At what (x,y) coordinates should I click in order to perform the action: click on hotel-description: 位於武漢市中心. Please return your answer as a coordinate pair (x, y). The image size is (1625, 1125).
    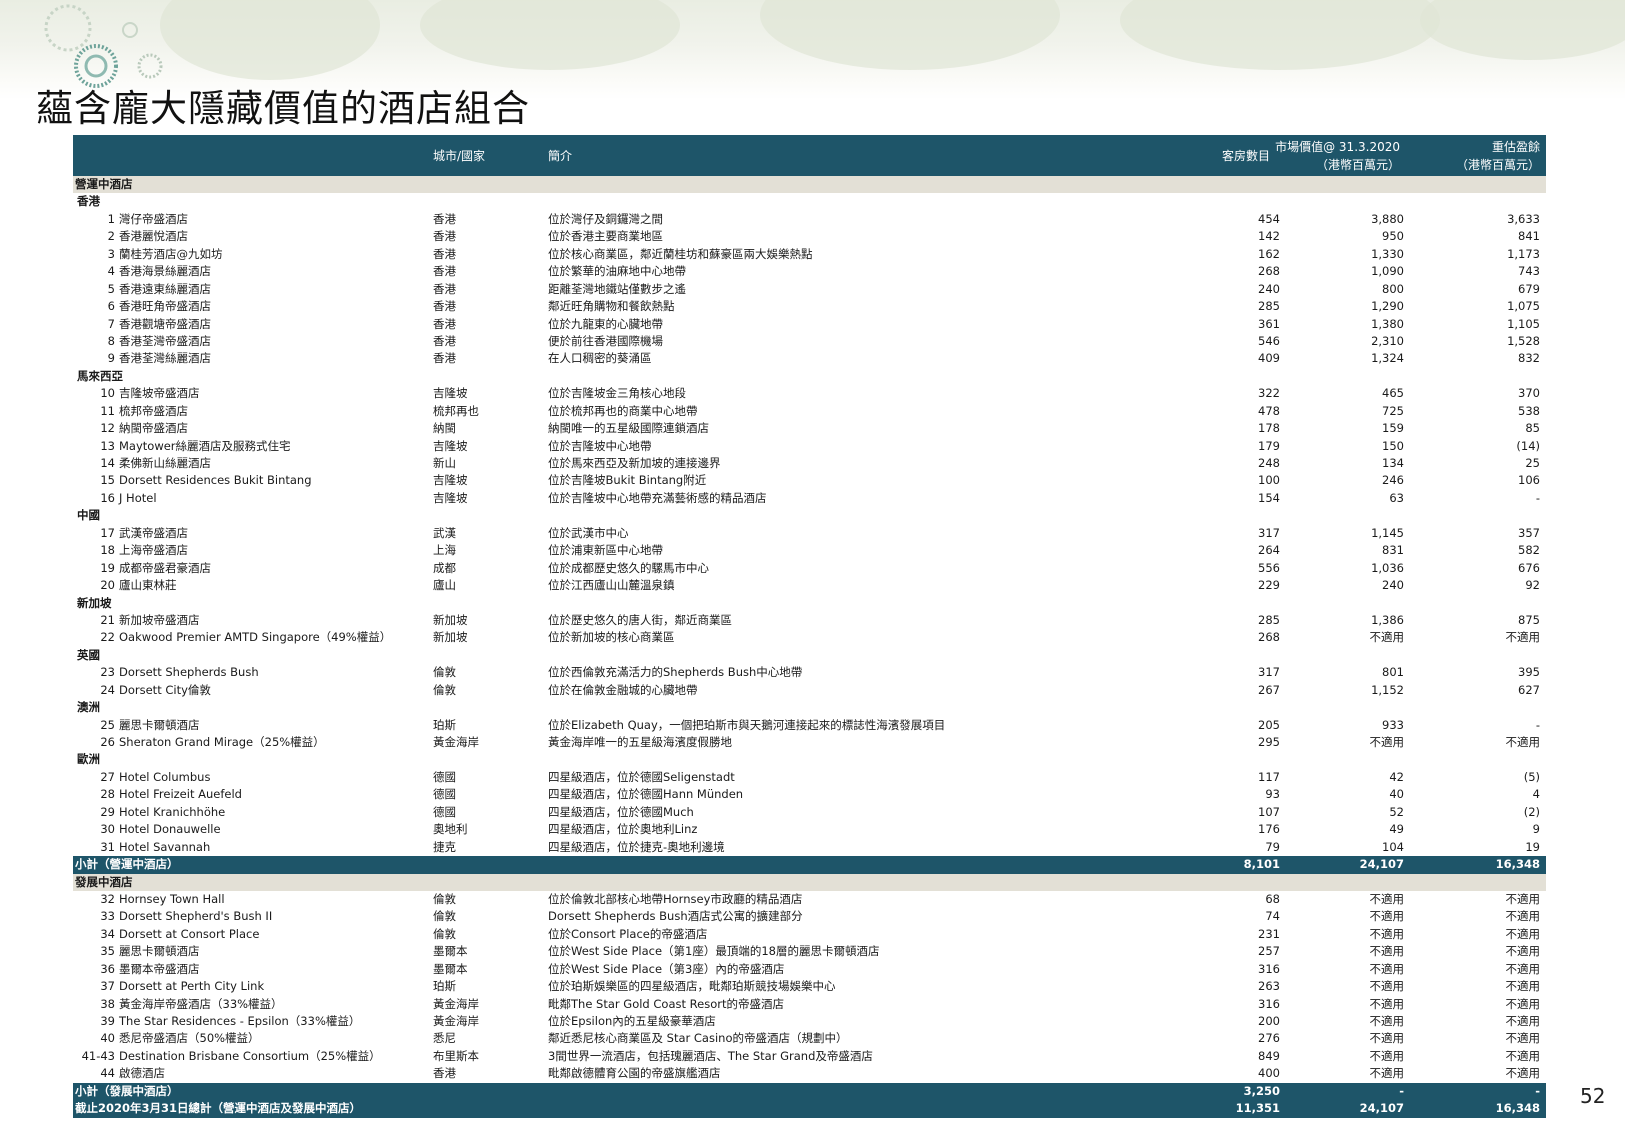
    Looking at the image, I should click on (588, 532).